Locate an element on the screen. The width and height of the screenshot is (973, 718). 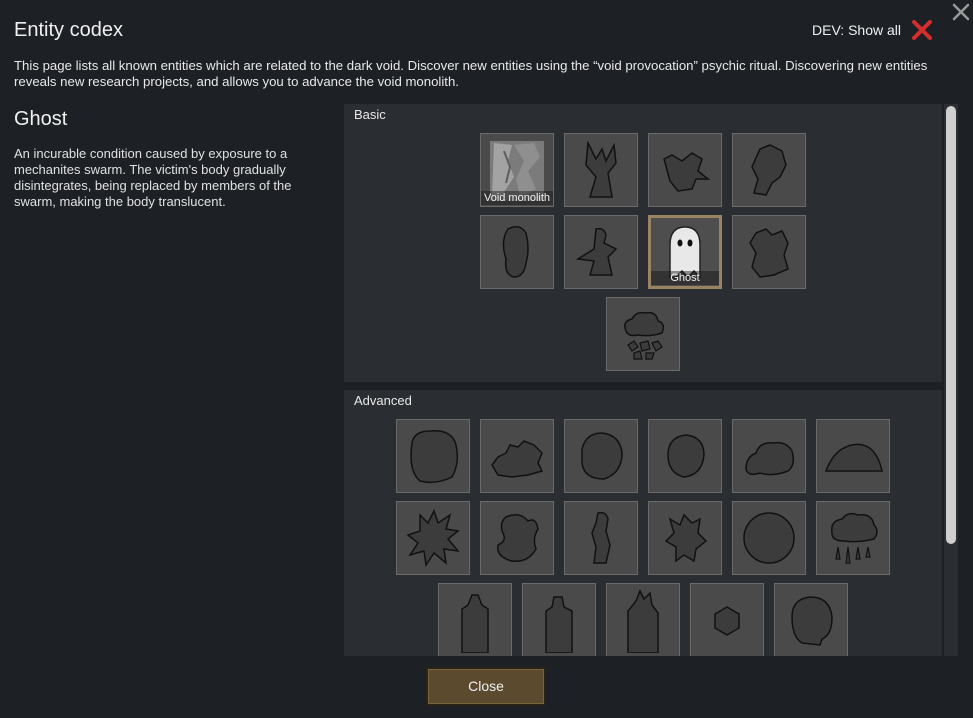
jagged-creature-silhouette-icon is located at coordinates (686, 538).